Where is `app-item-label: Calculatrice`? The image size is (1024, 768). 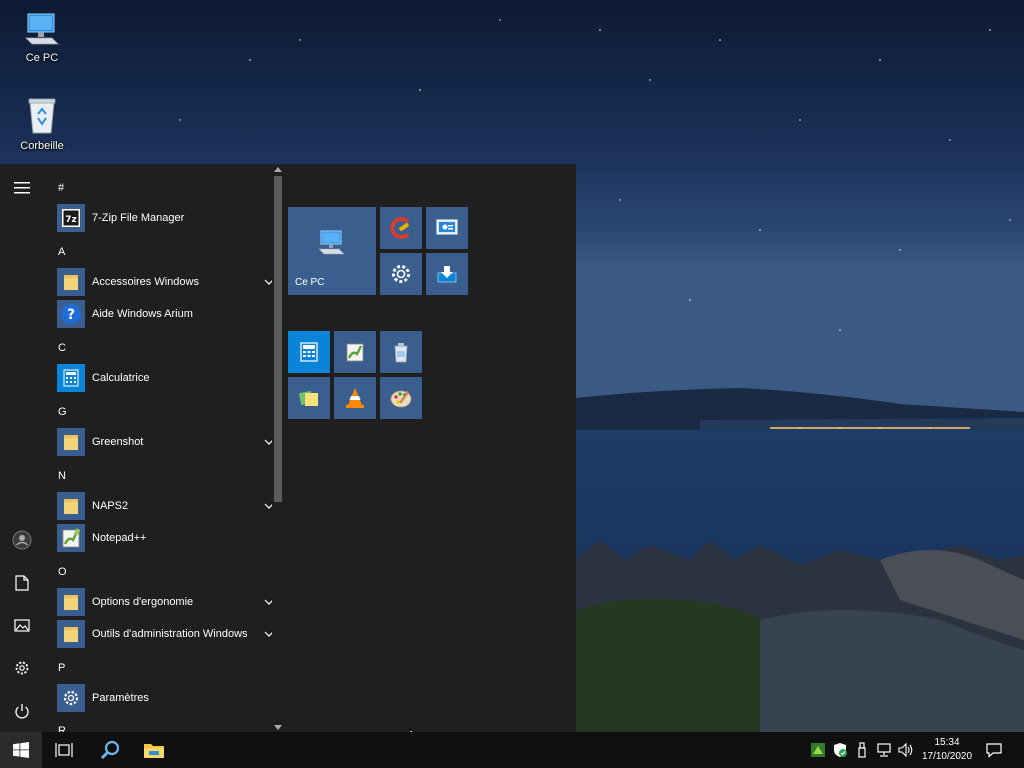
app-item-label: Calculatrice is located at coordinates (121, 378).